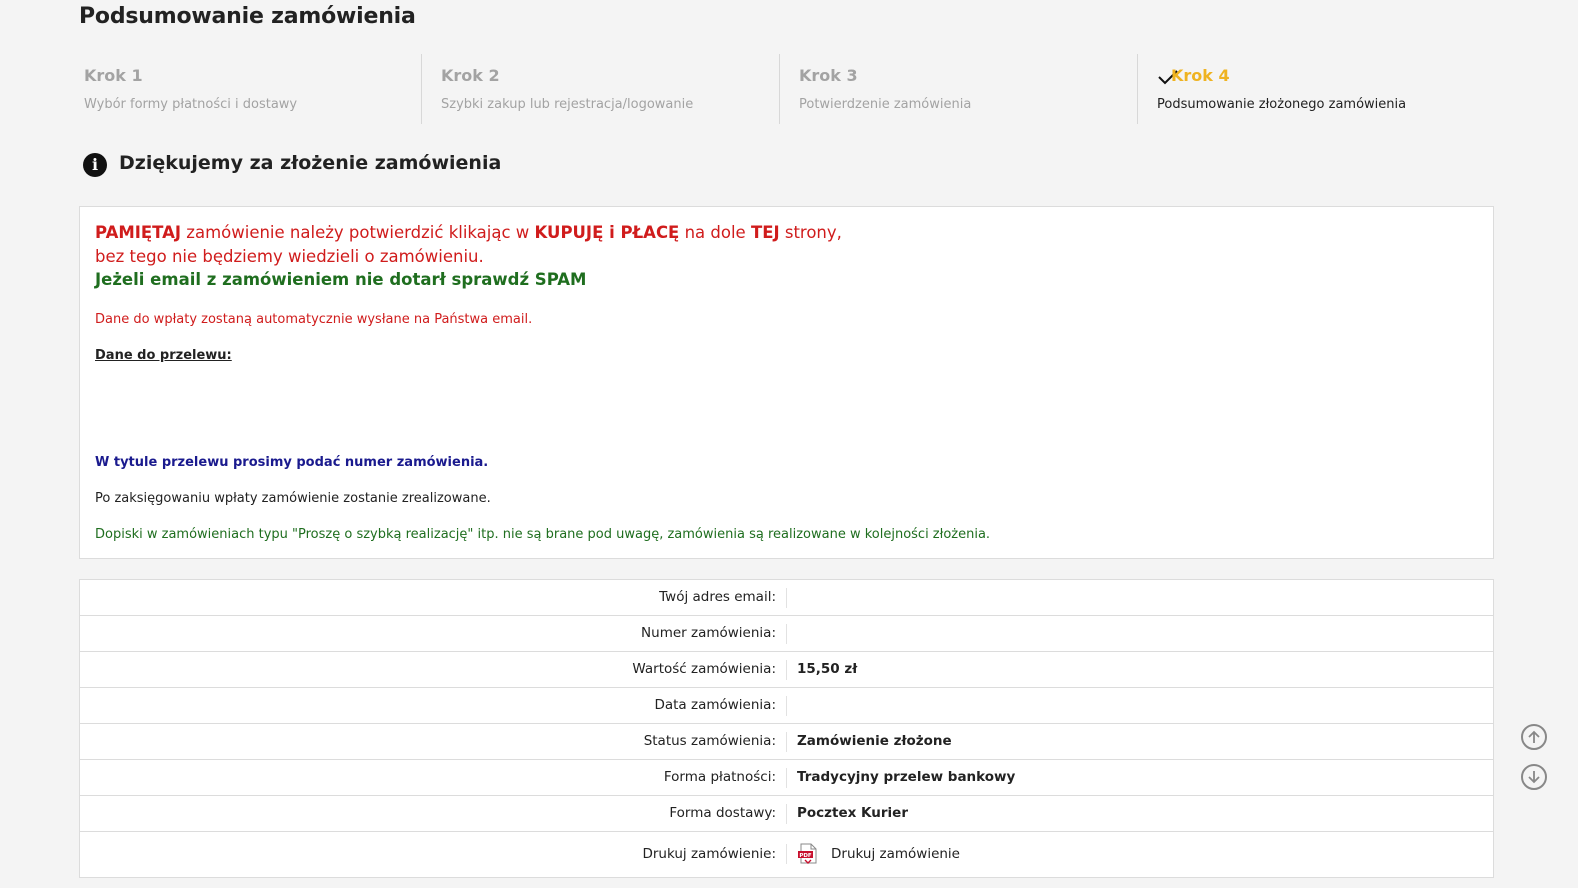  What do you see at coordinates (786, 742) in the screenshot?
I see `table-row: Status zamówienia: Zamówienie złożone` at bounding box center [786, 742].